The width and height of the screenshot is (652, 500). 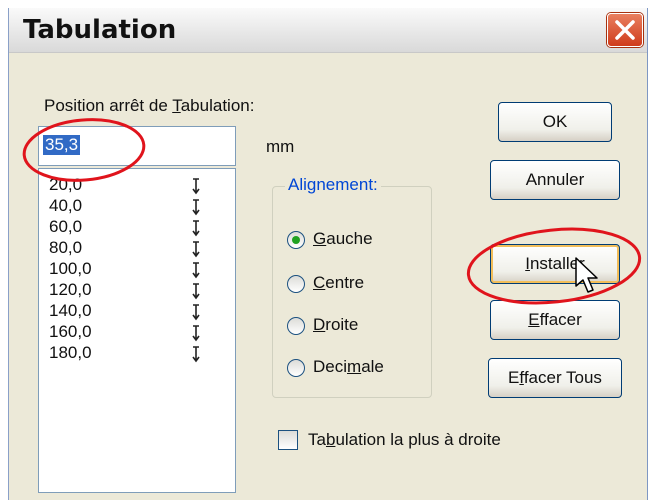 I want to click on list-item: 80,0, so click(x=65, y=248).